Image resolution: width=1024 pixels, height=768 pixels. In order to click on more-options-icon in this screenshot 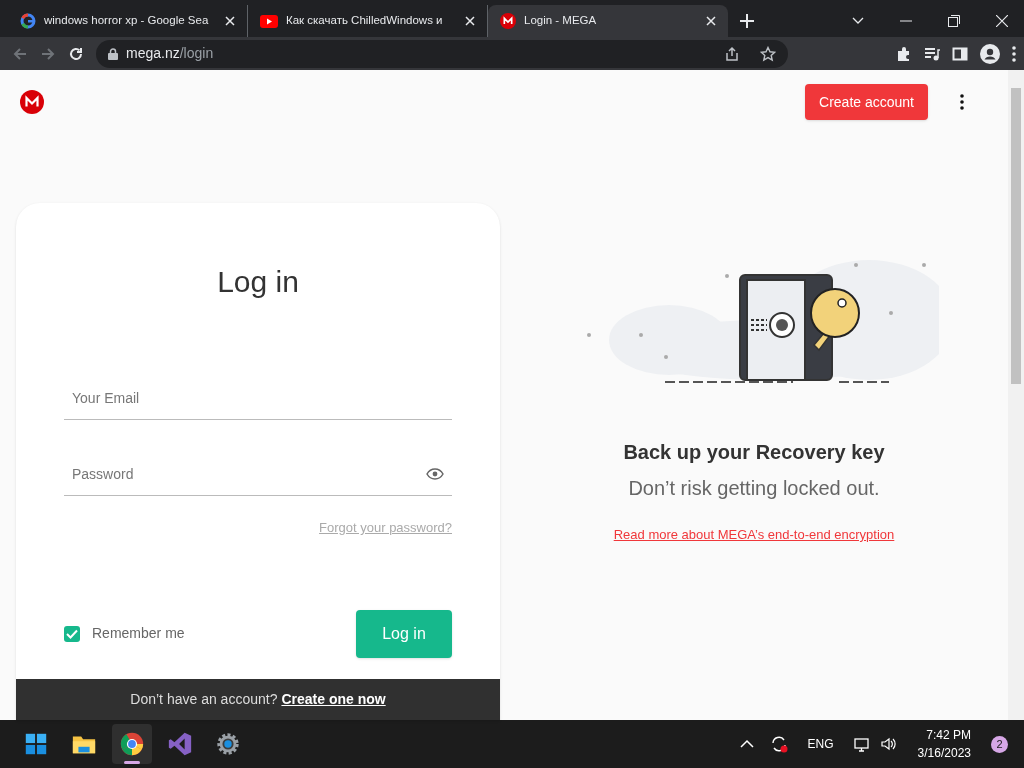, I will do `click(962, 102)`.